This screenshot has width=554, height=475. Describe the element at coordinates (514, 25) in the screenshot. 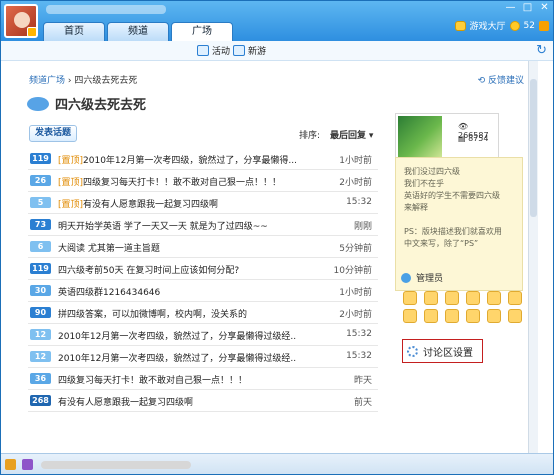

I see `coin-icon` at that location.